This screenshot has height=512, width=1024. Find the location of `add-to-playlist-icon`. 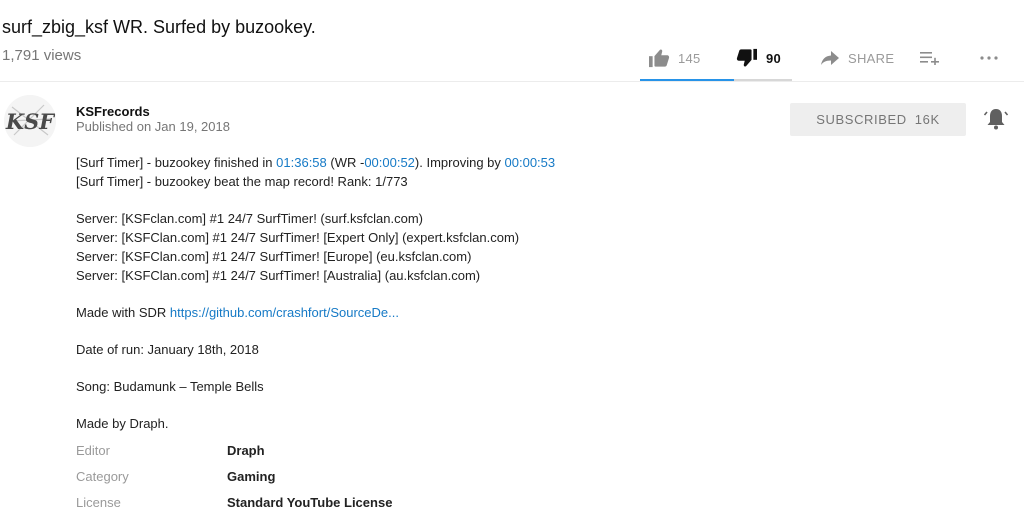

add-to-playlist-icon is located at coordinates (930, 58).